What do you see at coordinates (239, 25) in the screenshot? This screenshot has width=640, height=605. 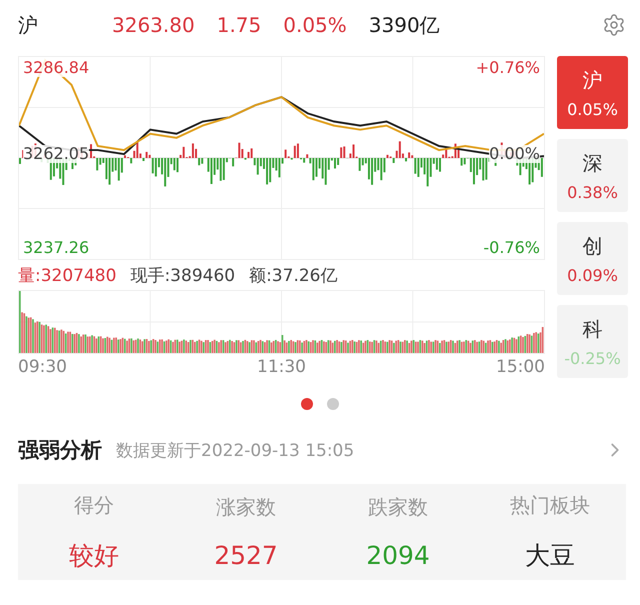 I see `index-change: 1.75` at bounding box center [239, 25].